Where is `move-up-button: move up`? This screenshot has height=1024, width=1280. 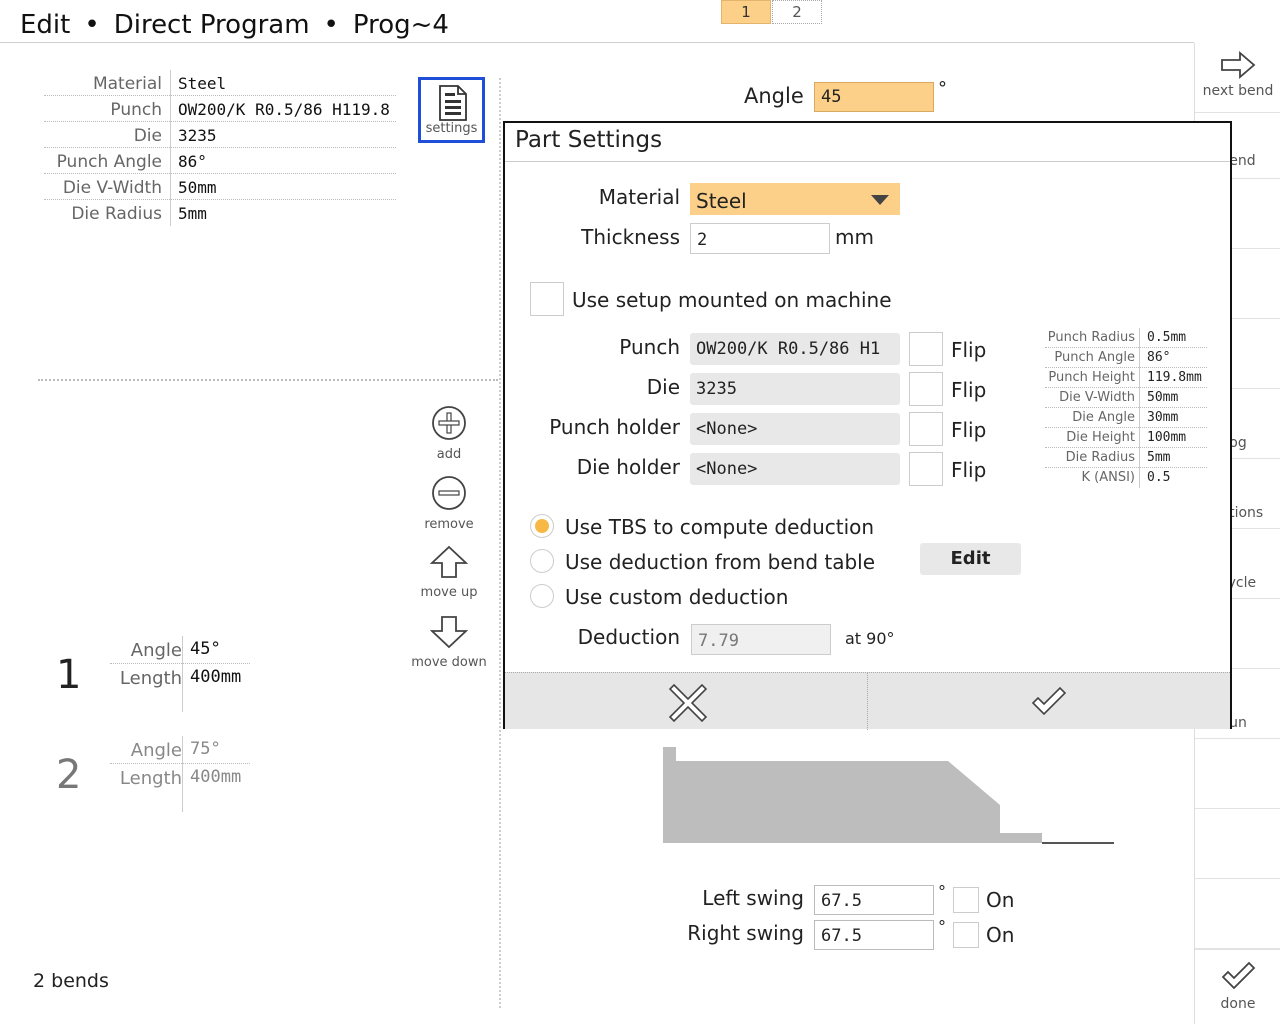 move-up-button: move up is located at coordinates (449, 572).